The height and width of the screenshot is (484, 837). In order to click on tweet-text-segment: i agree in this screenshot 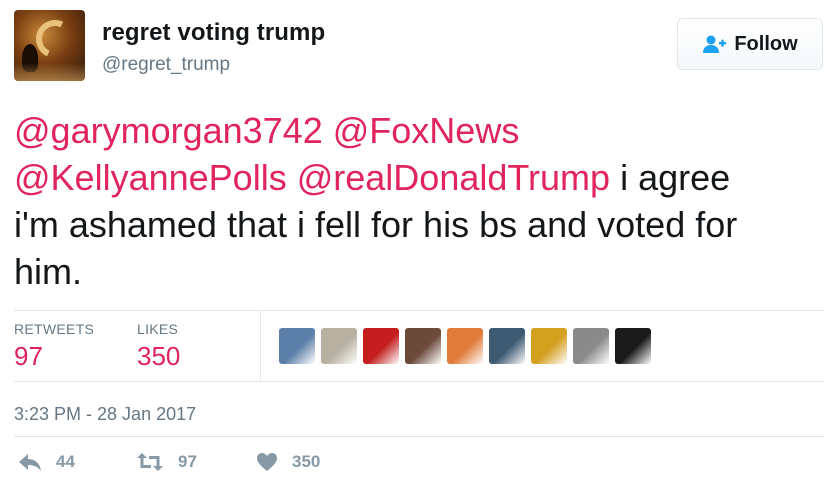, I will do `click(675, 177)`.